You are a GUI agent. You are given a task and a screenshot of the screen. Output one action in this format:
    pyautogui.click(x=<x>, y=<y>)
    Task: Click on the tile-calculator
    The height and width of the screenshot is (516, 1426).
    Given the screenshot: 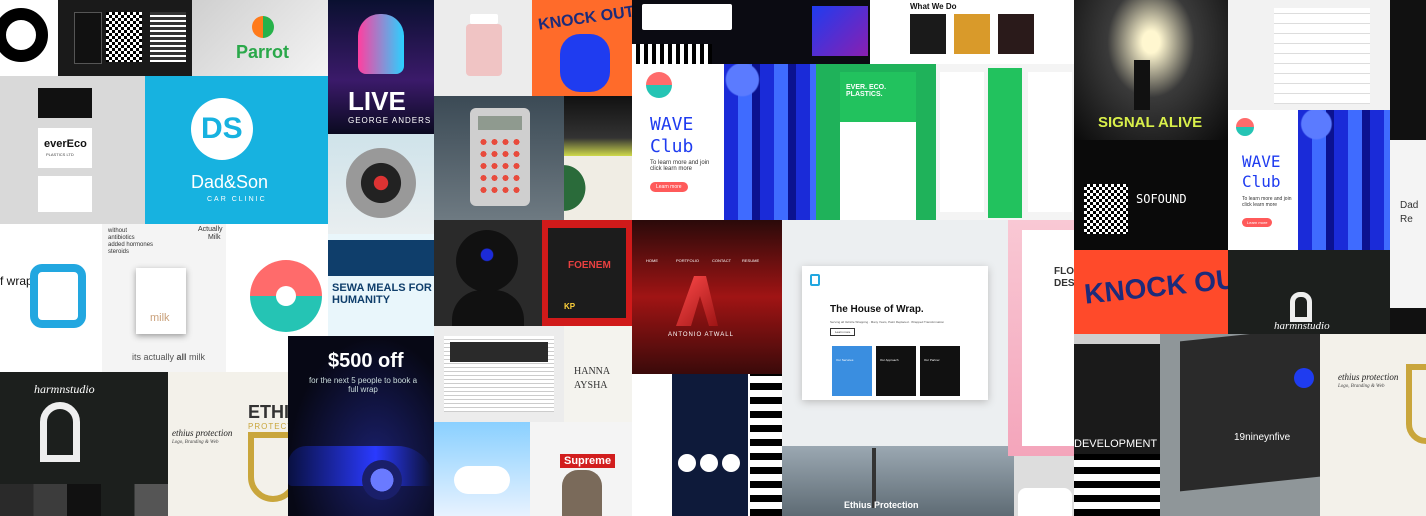 What is the action you would take?
    pyautogui.click(x=499, y=158)
    